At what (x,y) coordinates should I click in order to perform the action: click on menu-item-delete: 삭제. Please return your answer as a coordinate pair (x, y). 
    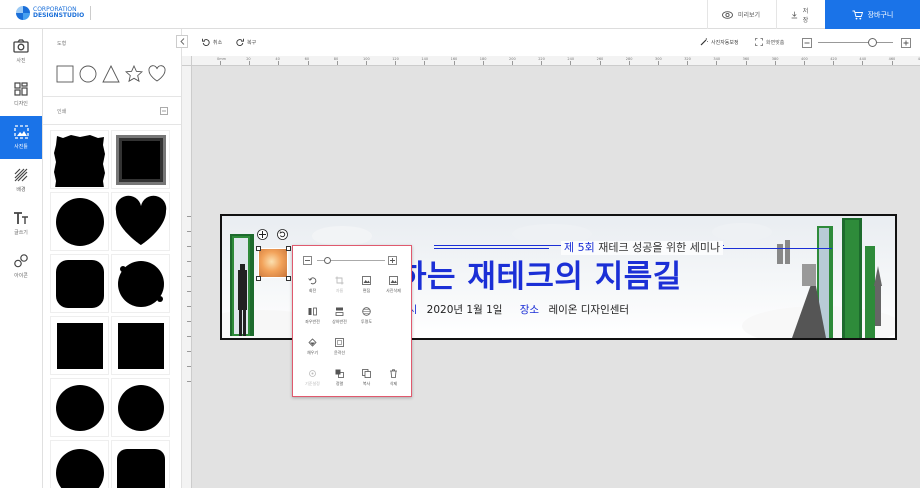
    Looking at the image, I should click on (393, 380).